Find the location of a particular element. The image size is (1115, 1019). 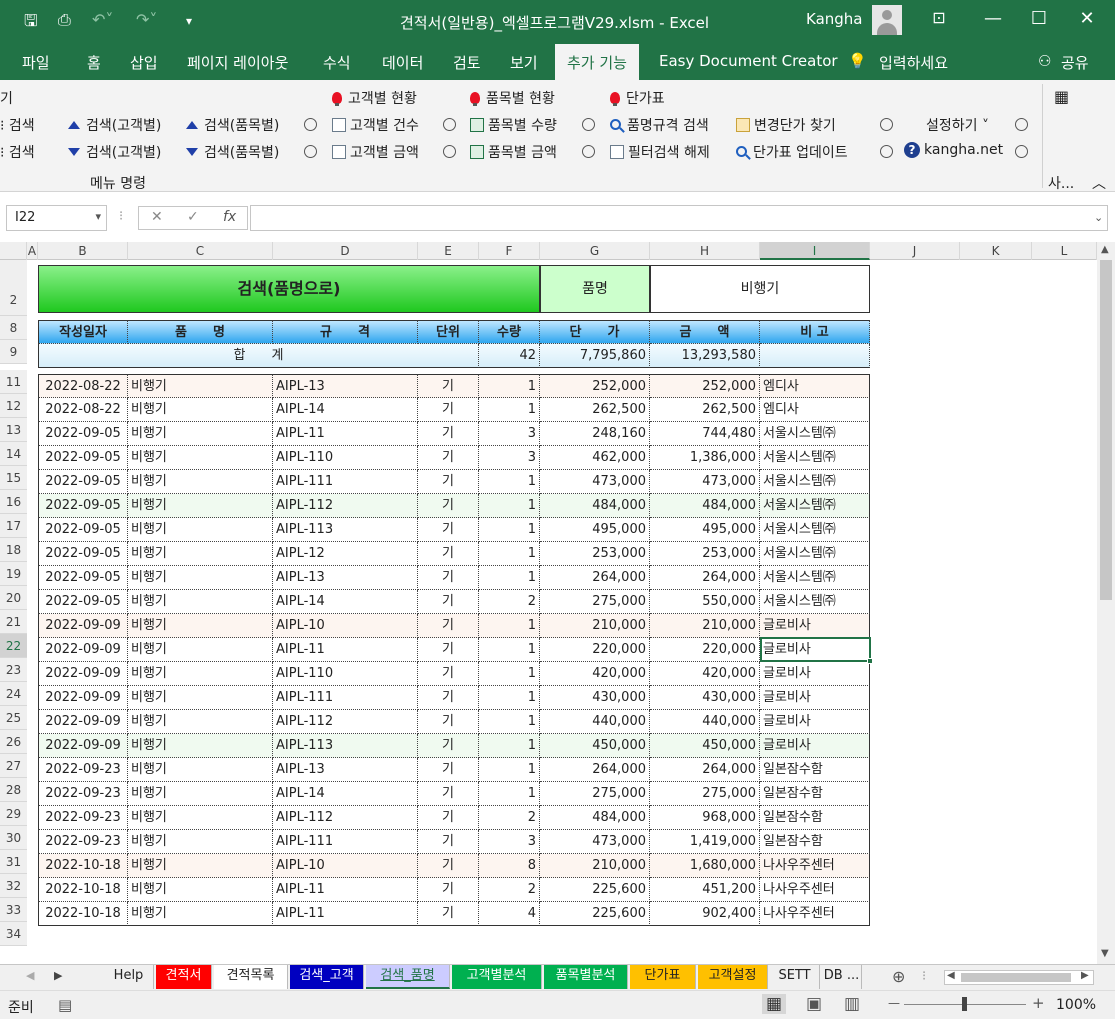

sheet-tab: 품목별분석 is located at coordinates (586, 977).